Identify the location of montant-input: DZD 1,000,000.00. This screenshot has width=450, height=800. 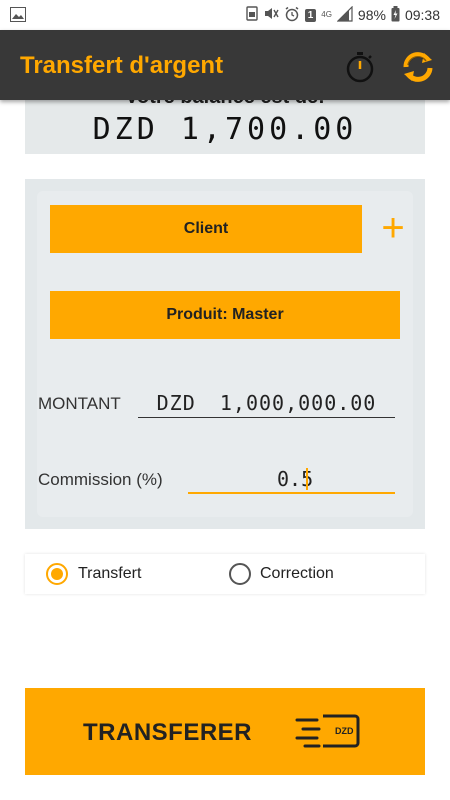
(266, 403).